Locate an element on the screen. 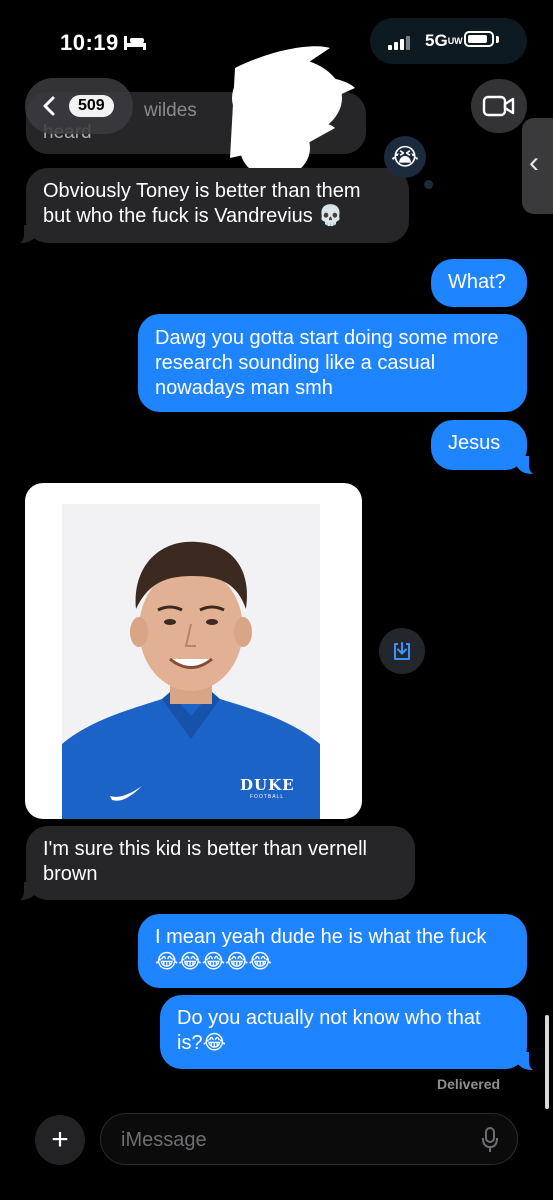 Image resolution: width=553 pixels, height=1200 pixels. back-button: 509 is located at coordinates (79, 106).